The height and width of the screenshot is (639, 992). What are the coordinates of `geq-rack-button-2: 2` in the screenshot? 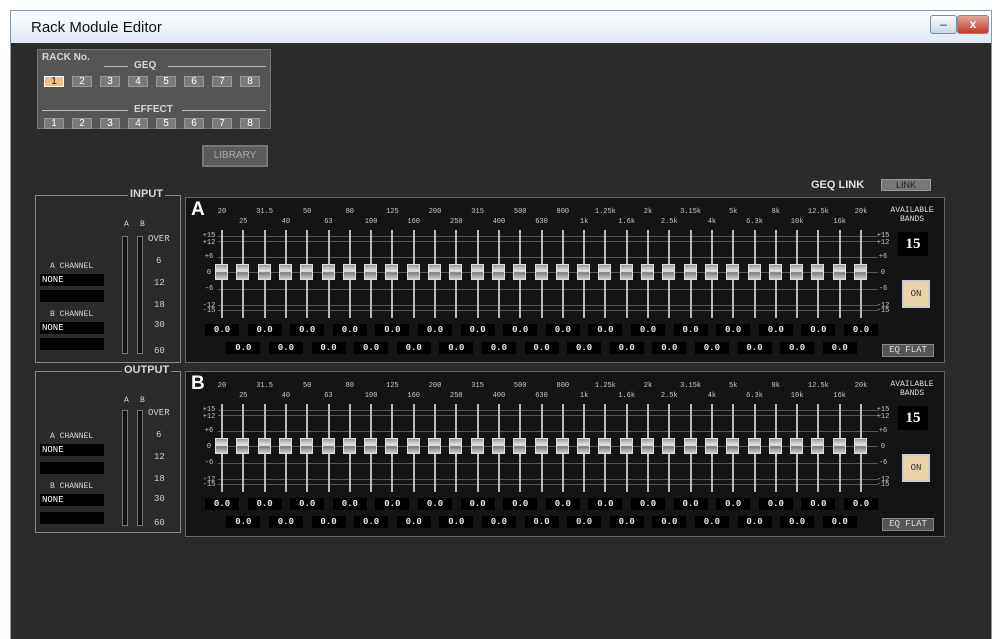 It's located at (82, 81).